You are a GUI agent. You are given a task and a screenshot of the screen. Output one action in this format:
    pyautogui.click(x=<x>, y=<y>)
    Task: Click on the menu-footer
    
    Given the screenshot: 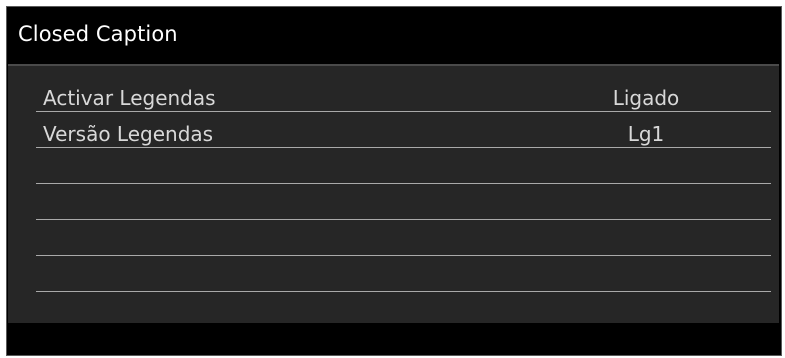 What is the action you would take?
    pyautogui.click(x=394, y=339)
    